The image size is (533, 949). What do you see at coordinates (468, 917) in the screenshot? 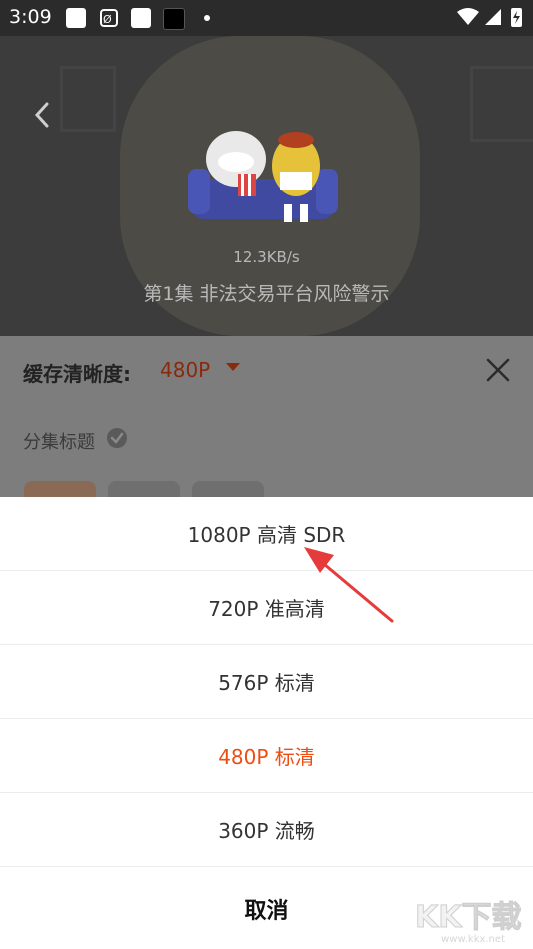
I see `svg-text: KK下载` at bounding box center [468, 917].